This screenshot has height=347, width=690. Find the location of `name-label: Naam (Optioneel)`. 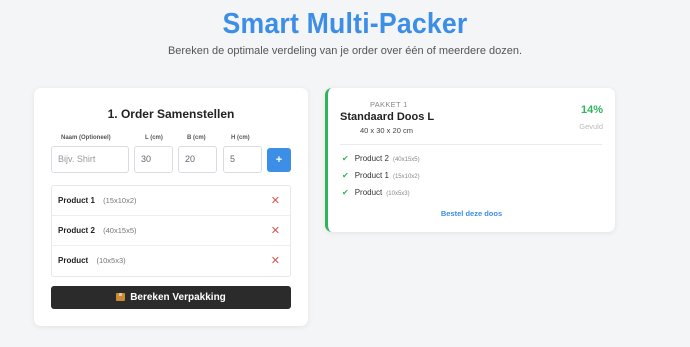

name-label: Naam (Optioneel) is located at coordinates (86, 138).